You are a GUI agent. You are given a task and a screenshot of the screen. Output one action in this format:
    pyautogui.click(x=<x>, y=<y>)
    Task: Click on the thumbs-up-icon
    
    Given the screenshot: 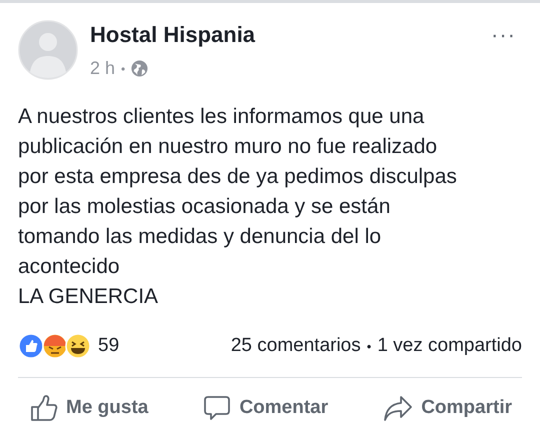 What is the action you would take?
    pyautogui.click(x=44, y=408)
    